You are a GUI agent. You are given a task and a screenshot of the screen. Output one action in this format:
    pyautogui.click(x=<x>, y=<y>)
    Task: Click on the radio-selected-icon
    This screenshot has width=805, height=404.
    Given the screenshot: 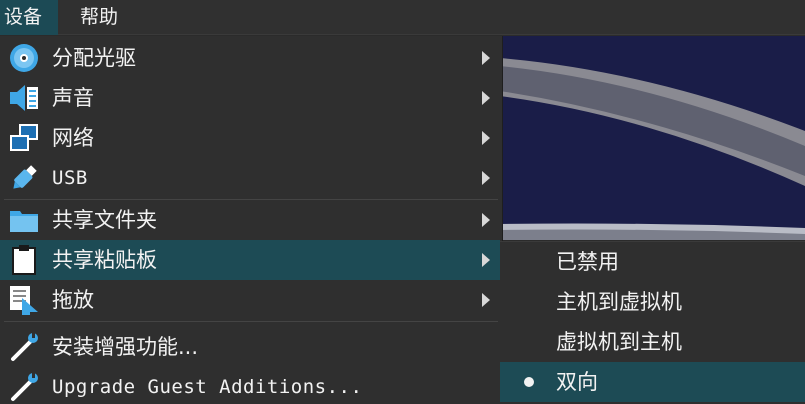 What is the action you would take?
    pyautogui.click(x=529, y=382)
    